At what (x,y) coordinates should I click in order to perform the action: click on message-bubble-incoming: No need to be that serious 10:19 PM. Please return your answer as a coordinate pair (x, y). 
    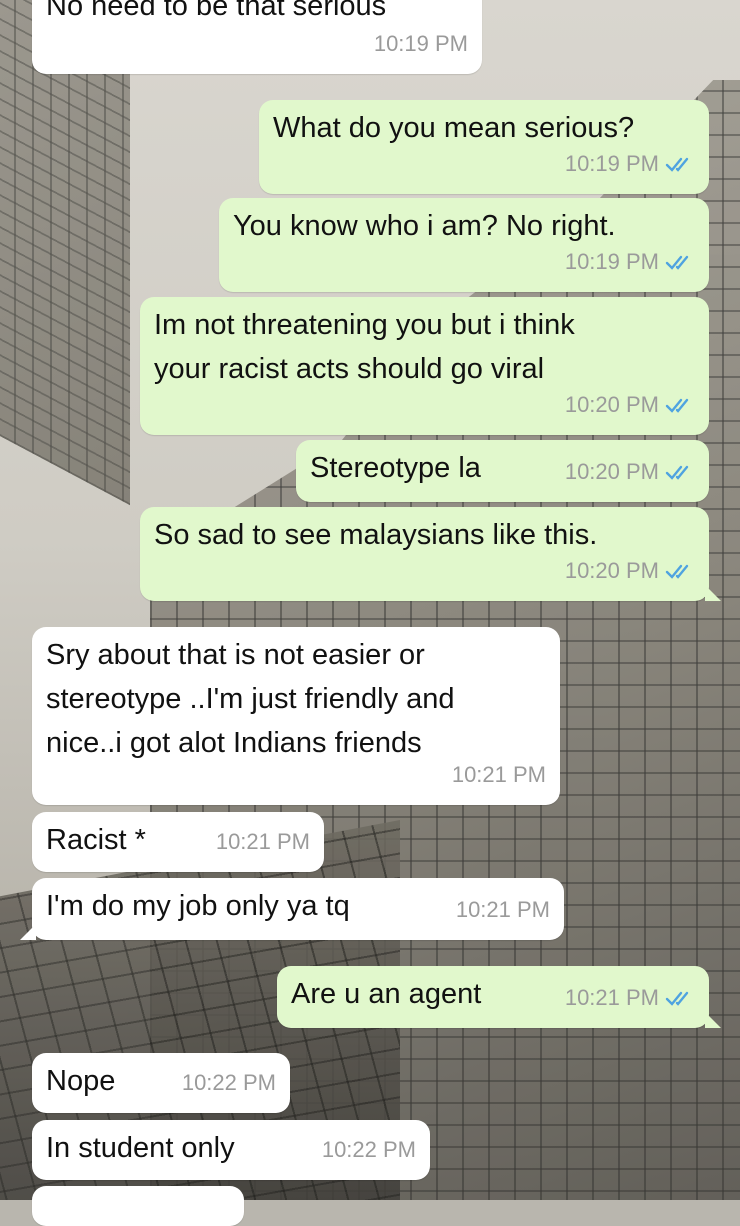
    Looking at the image, I should click on (257, 37).